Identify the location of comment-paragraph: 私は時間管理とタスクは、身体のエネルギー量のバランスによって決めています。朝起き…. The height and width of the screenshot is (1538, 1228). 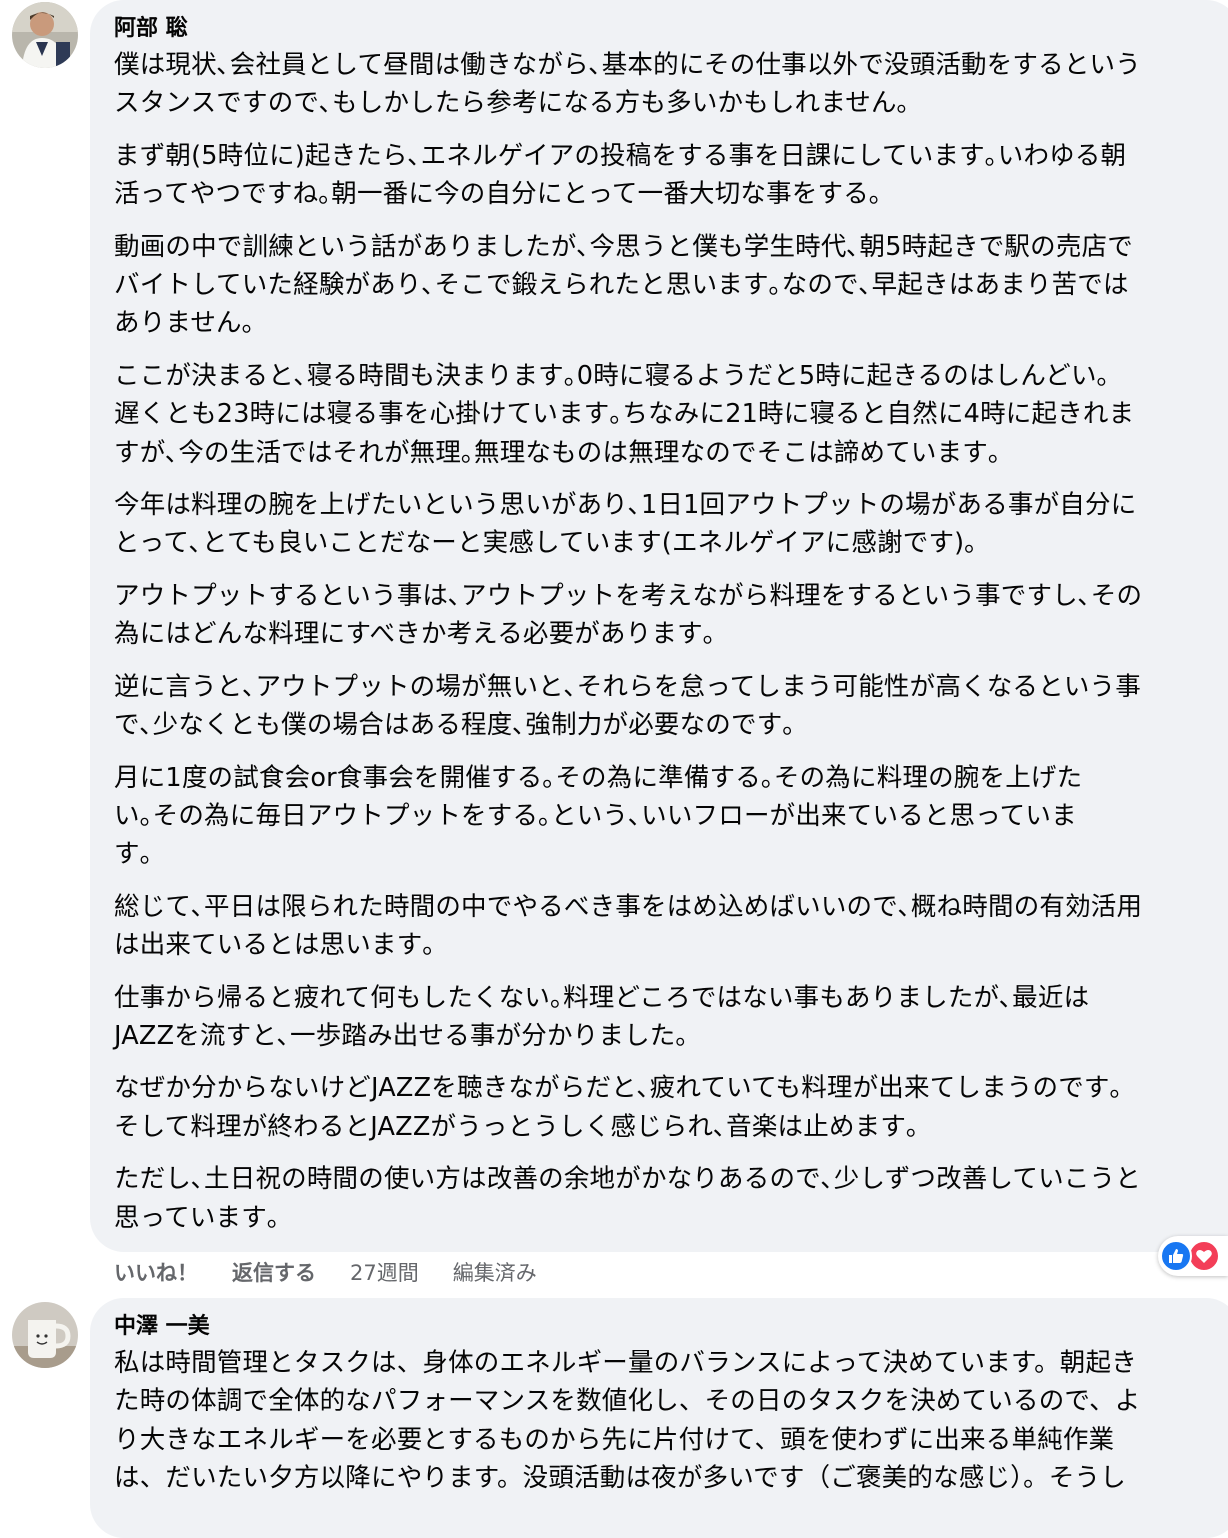
(627, 1421).